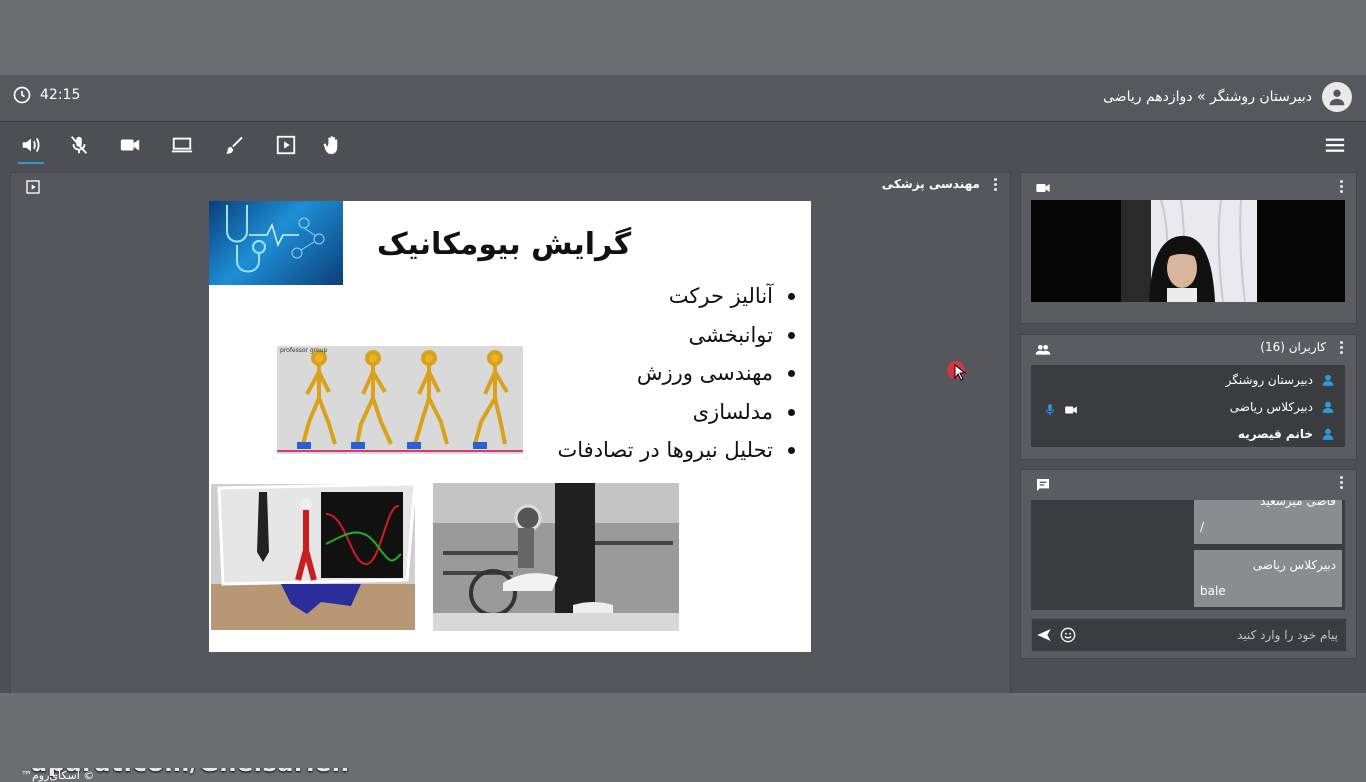 The image size is (1366, 782). Describe the element at coordinates (400, 400) in the screenshot. I see `gait-skeleton-image: professor group` at that location.